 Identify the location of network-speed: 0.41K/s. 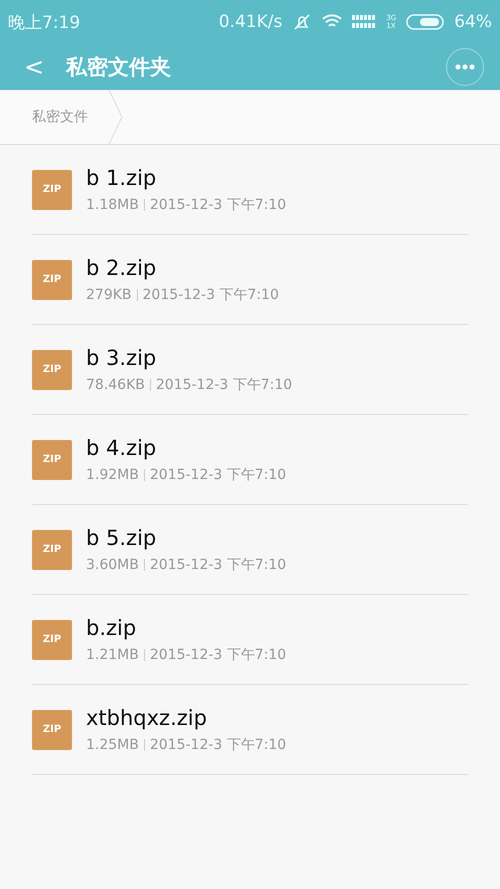
(250, 22).